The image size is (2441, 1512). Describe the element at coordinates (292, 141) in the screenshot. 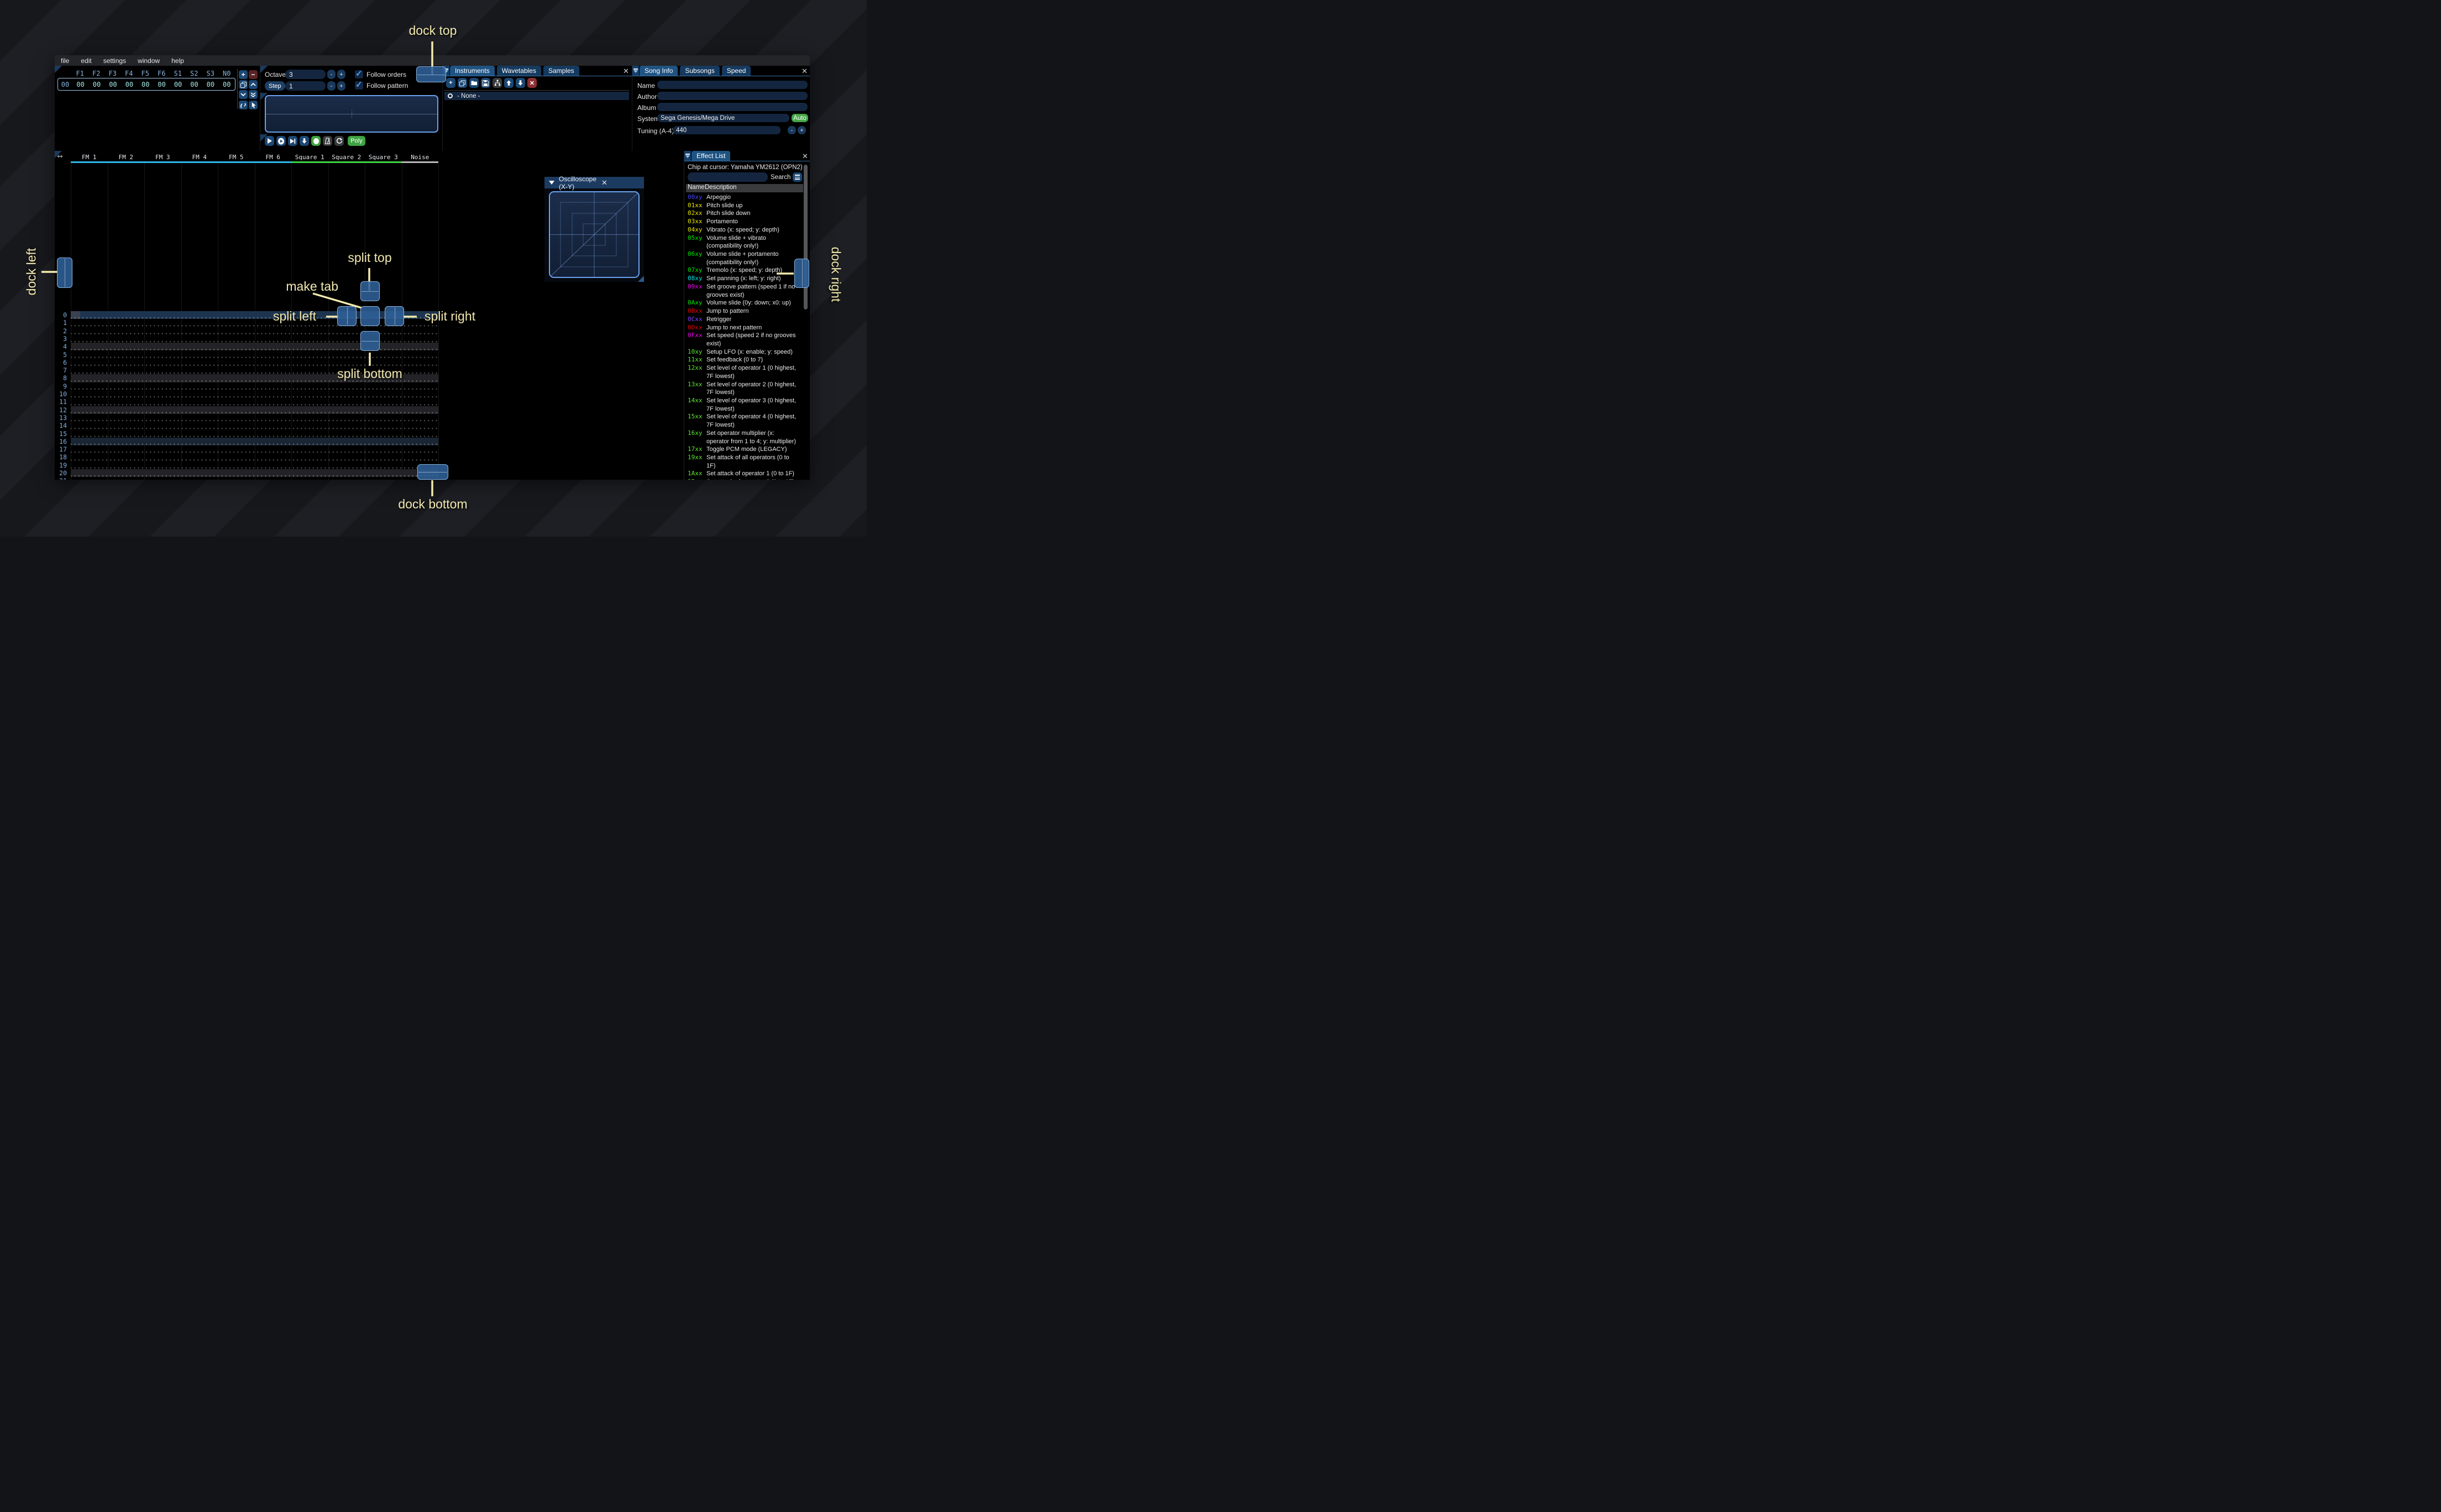

I see `play-one-row-button` at that location.